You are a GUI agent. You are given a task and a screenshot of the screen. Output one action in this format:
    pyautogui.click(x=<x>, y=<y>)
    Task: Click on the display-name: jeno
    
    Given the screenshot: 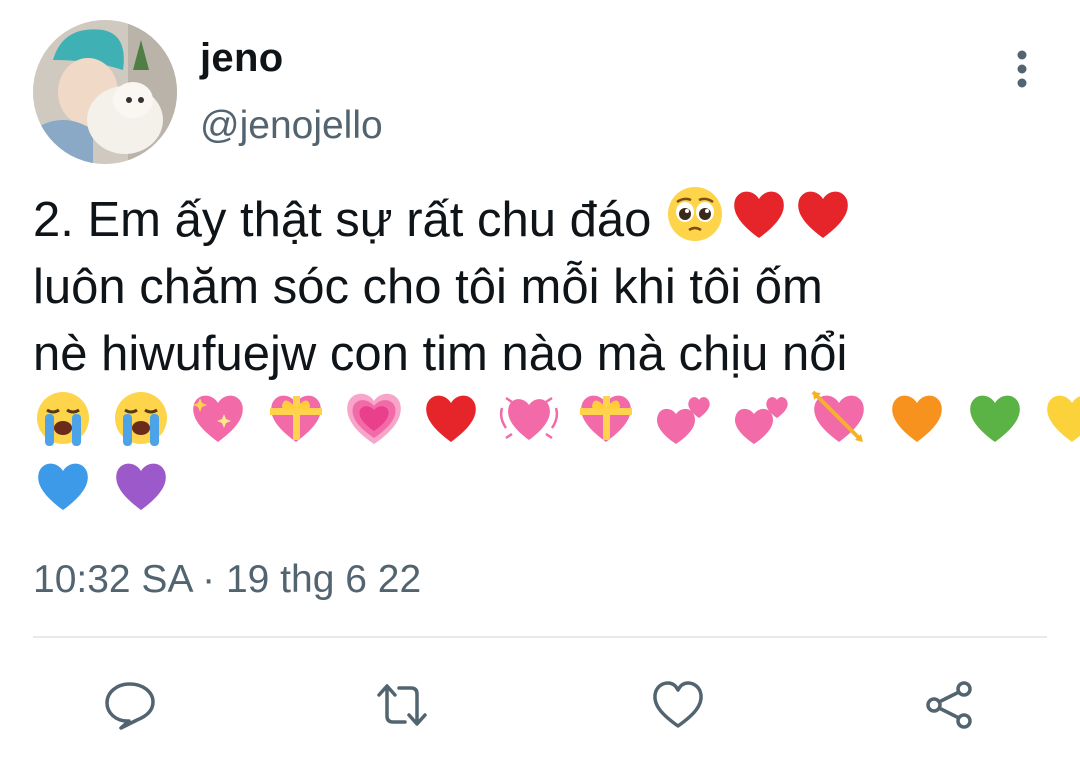 What is the action you would take?
    pyautogui.click(x=241, y=58)
    